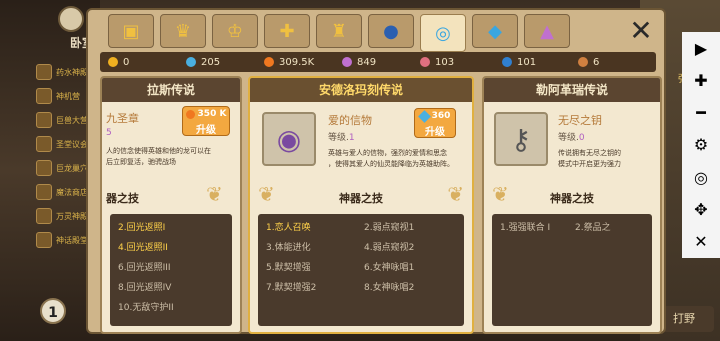 The image size is (720, 341). Describe the element at coordinates (312, 248) in the screenshot. I see `skill-item: 3.体能进化` at that location.